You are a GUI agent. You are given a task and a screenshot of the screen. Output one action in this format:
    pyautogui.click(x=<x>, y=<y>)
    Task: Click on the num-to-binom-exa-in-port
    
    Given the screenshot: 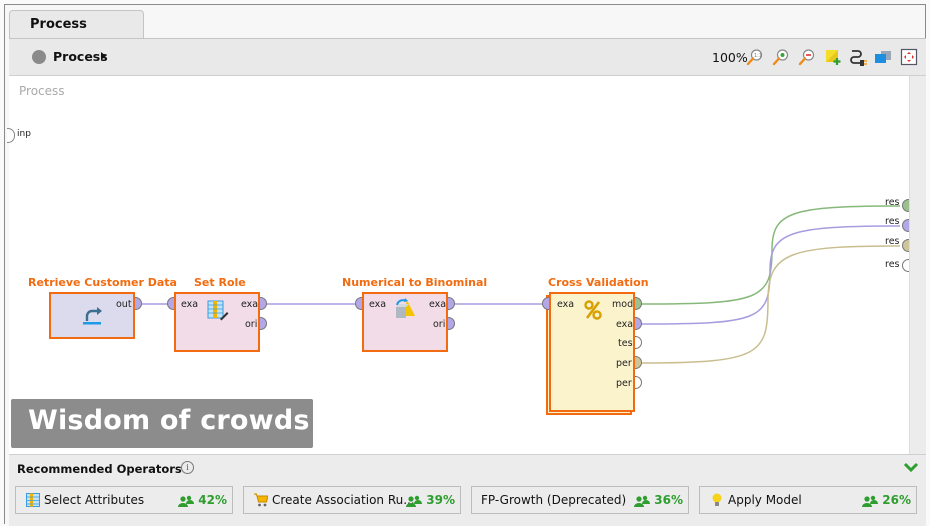 What is the action you would take?
    pyautogui.click(x=358, y=303)
    